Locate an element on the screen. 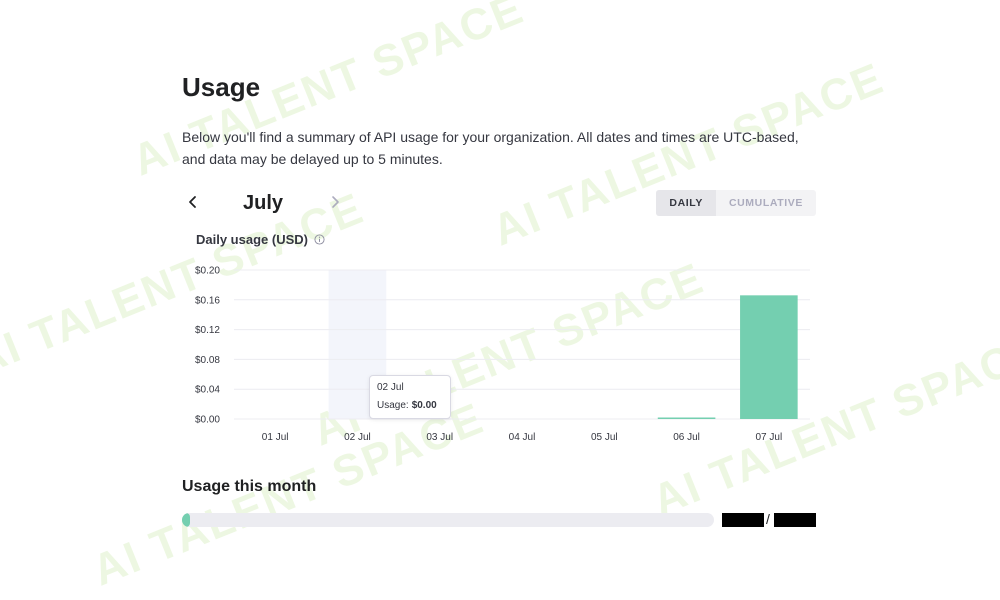  y-tick-label: $0.08 is located at coordinates (207, 360).